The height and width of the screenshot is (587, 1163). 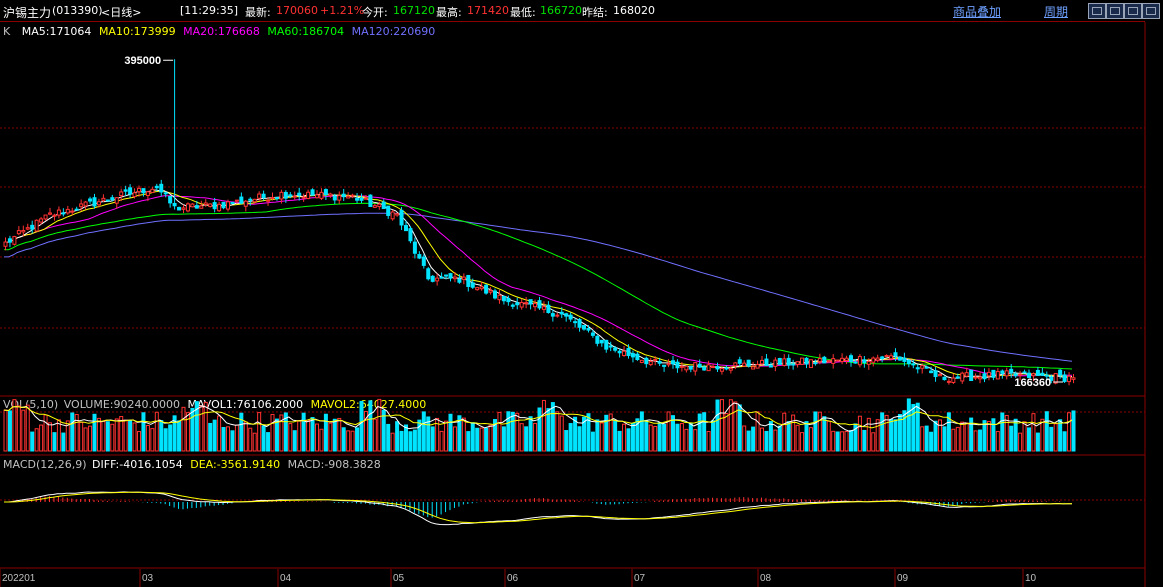 What do you see at coordinates (148, 578) in the screenshot?
I see `x-axis-label-03: 03` at bounding box center [148, 578].